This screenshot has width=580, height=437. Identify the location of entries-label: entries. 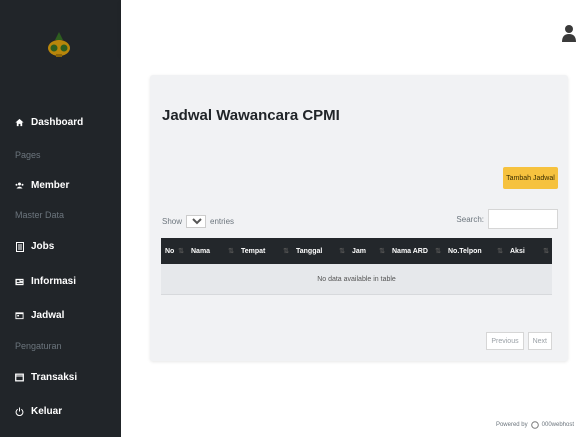
(222, 221).